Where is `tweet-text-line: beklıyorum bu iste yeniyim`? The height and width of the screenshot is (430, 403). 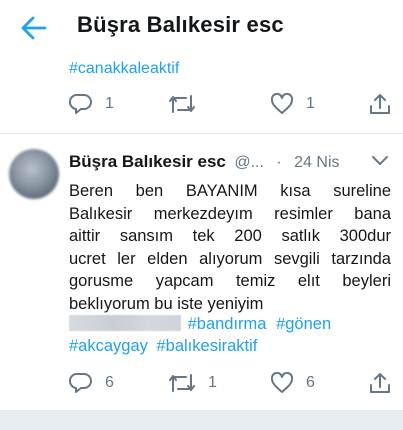 tweet-text-line: beklıyorum bu iste yeniyim is located at coordinates (166, 303).